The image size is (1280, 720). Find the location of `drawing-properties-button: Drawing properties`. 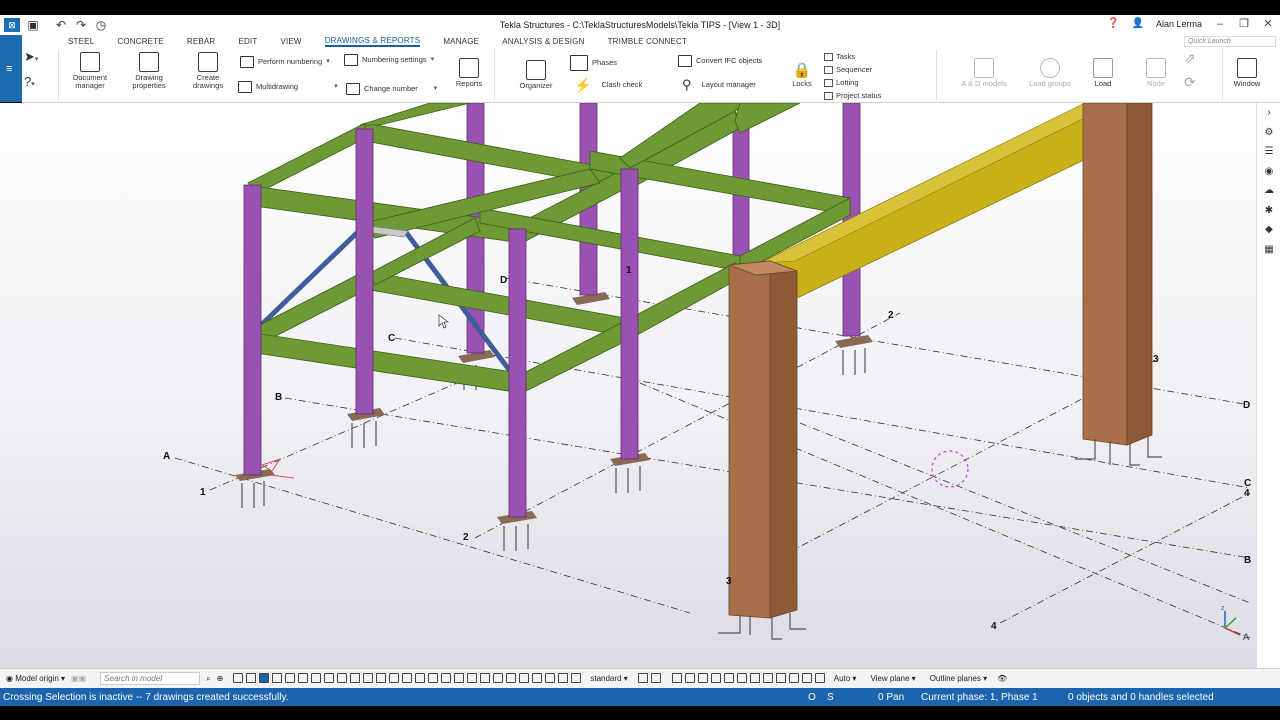

drawing-properties-button: Drawing properties is located at coordinates (149, 71).